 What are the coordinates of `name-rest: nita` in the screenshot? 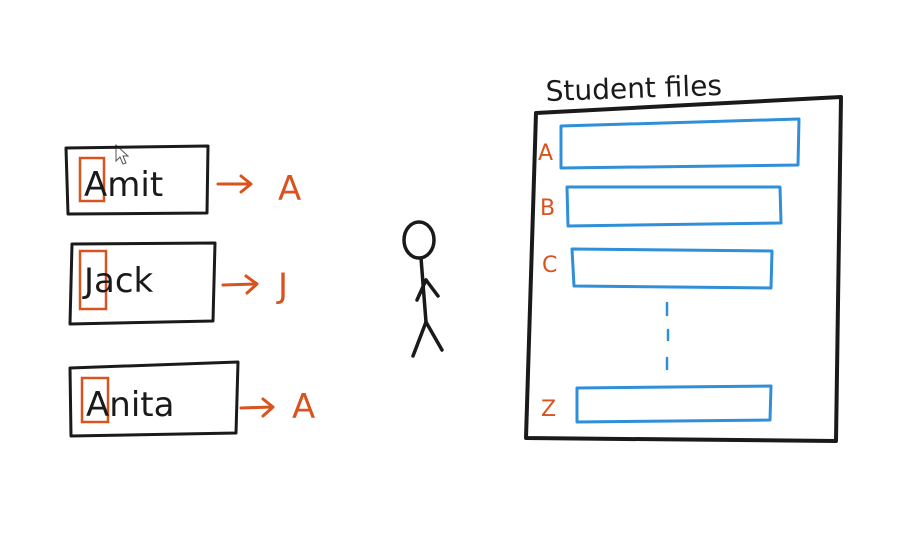 It's located at (141, 405).